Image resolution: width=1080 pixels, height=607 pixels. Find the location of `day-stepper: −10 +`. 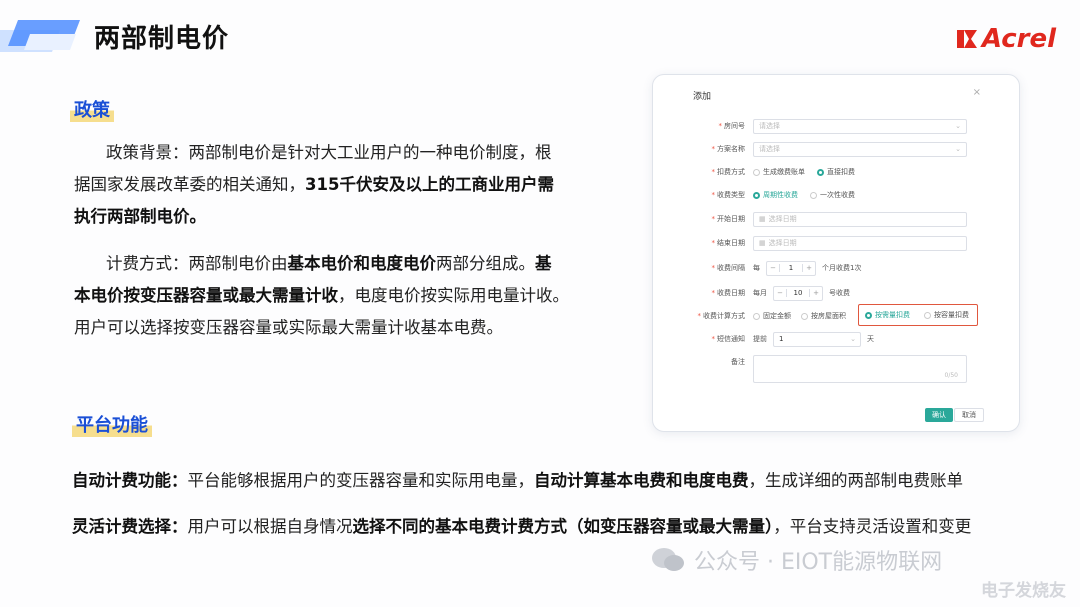

day-stepper: −10 + is located at coordinates (798, 293).